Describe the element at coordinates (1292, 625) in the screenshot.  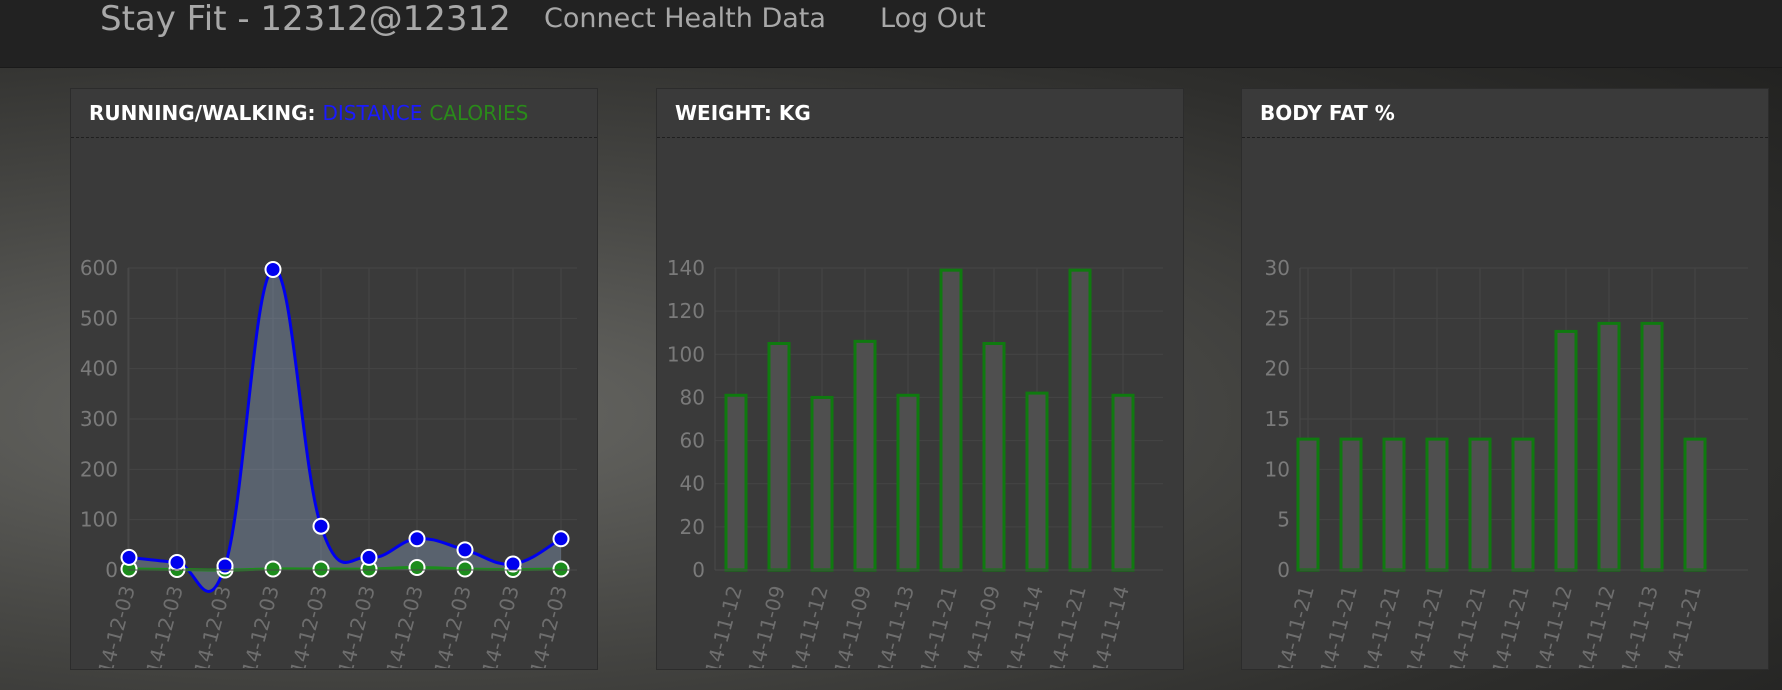
I see `x-tick-label: 2014-11-21` at that location.